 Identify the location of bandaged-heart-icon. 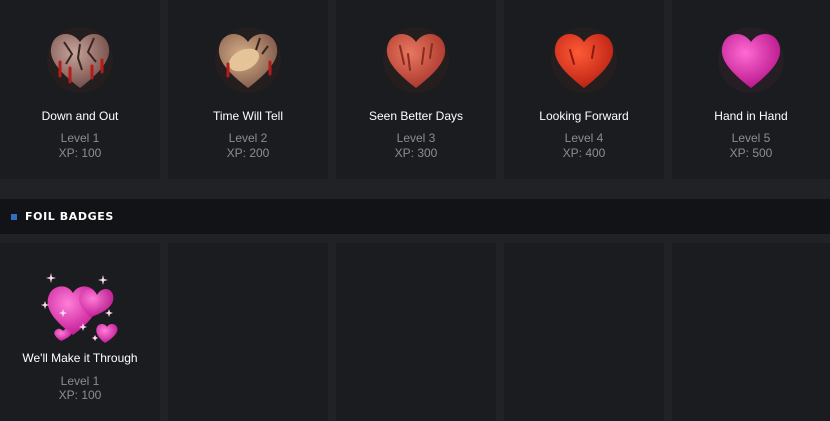
(248, 59).